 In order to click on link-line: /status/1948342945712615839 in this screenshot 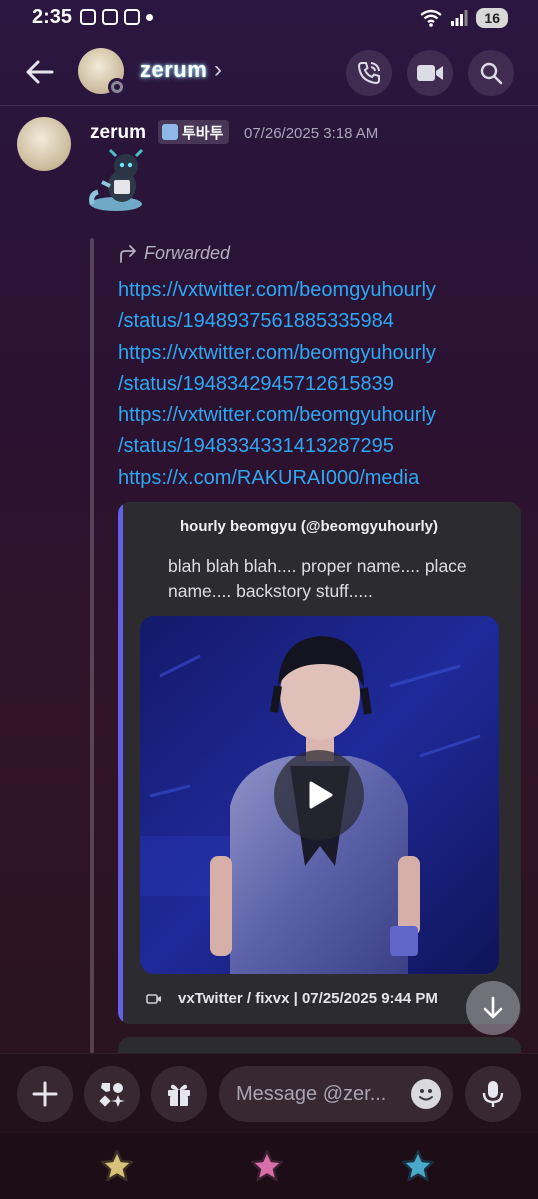, I will do `click(313, 384)`.